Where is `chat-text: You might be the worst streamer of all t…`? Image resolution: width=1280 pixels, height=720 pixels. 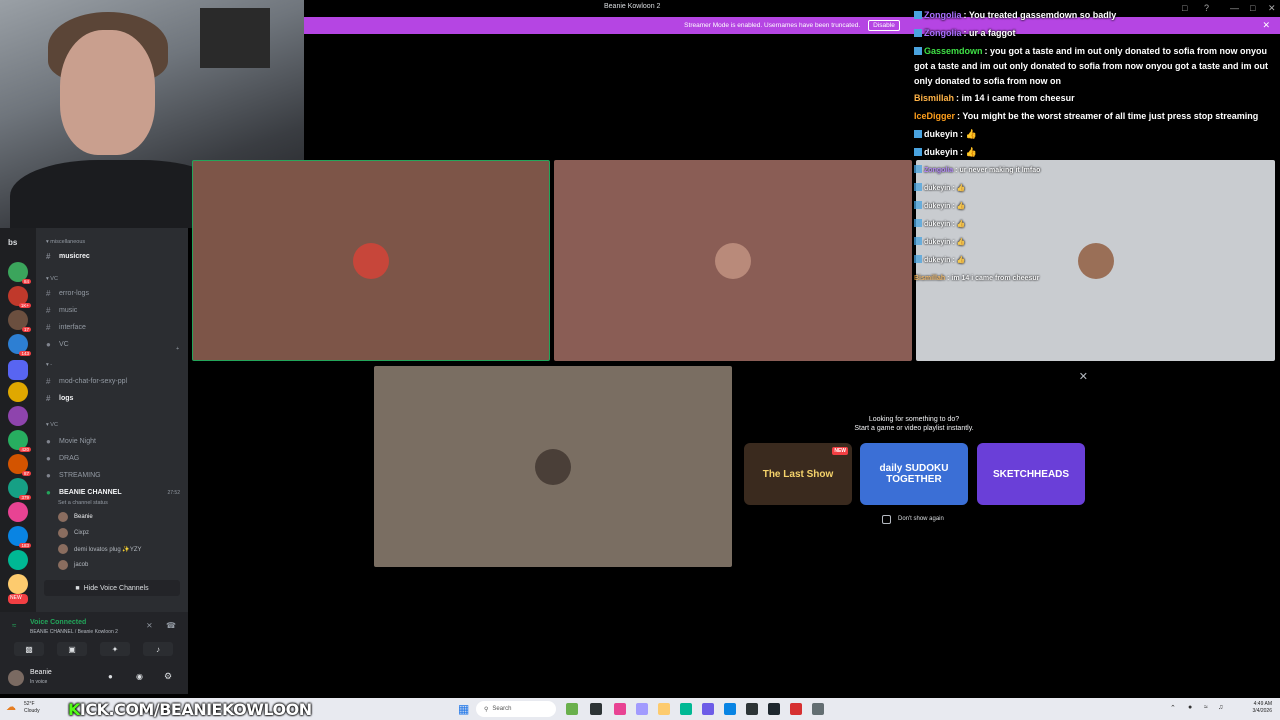
chat-text: You might be the worst streamer of all t… is located at coordinates (1110, 116).